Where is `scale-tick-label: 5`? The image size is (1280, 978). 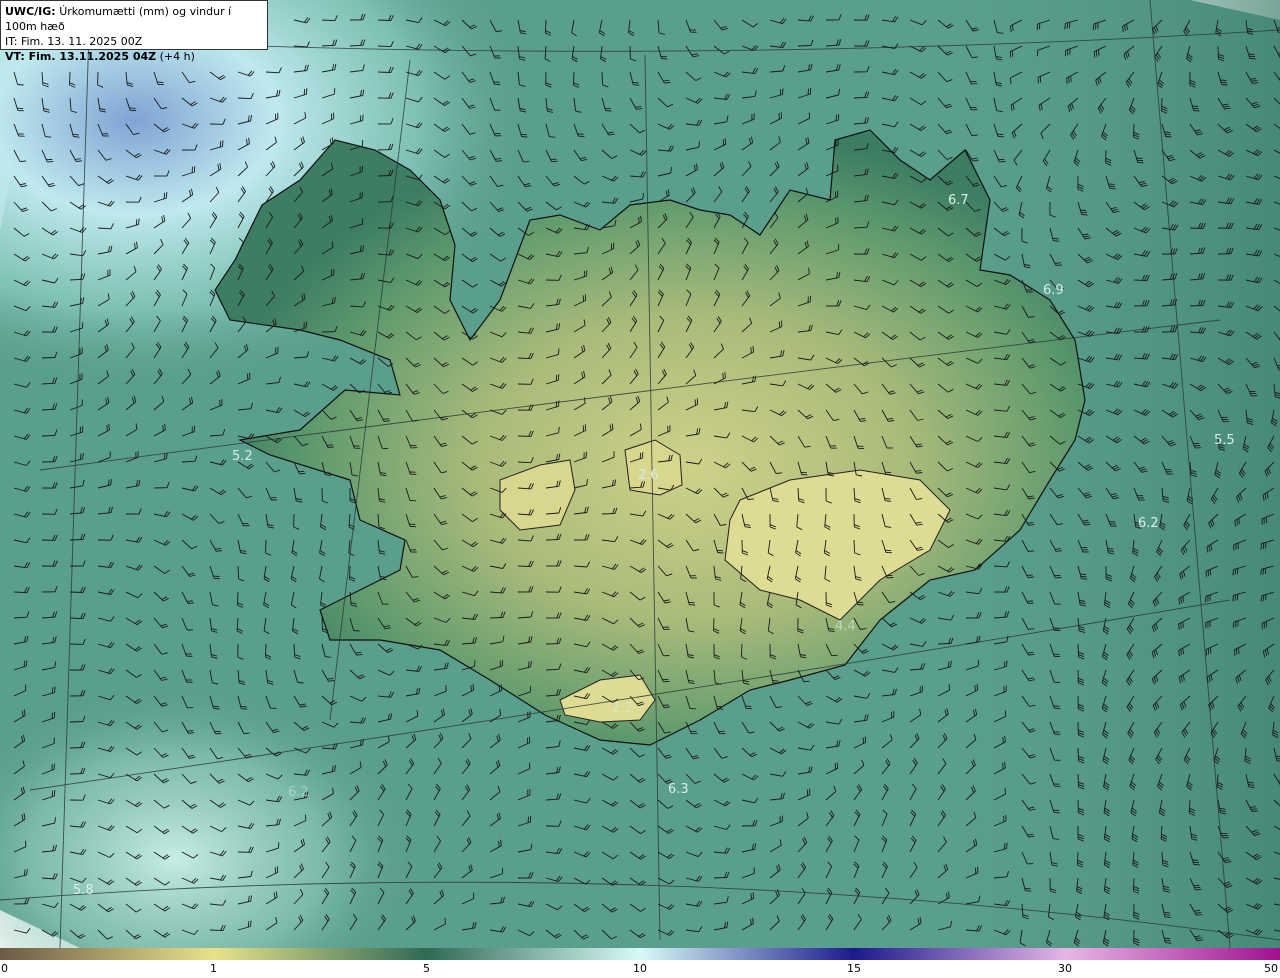
scale-tick-label: 5 is located at coordinates (426, 968).